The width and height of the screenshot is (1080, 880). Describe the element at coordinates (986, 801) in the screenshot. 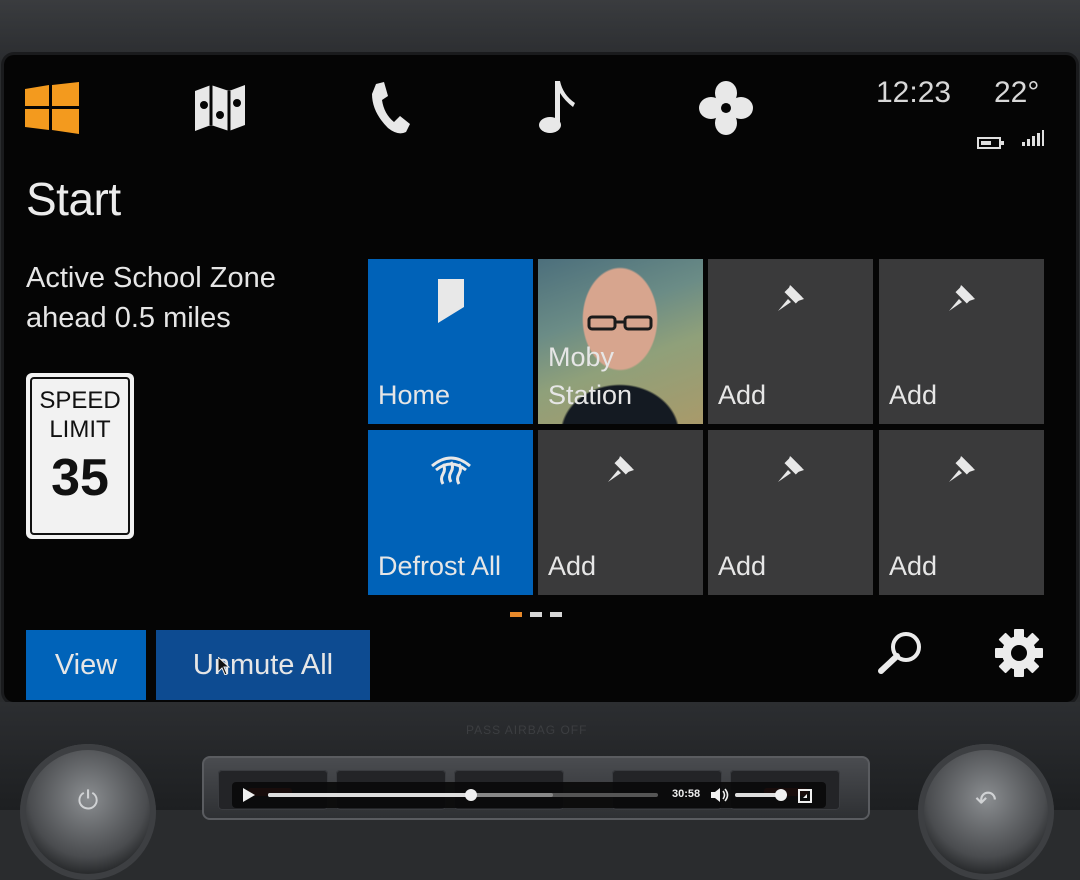

I see `back-icon: ↶` at that location.